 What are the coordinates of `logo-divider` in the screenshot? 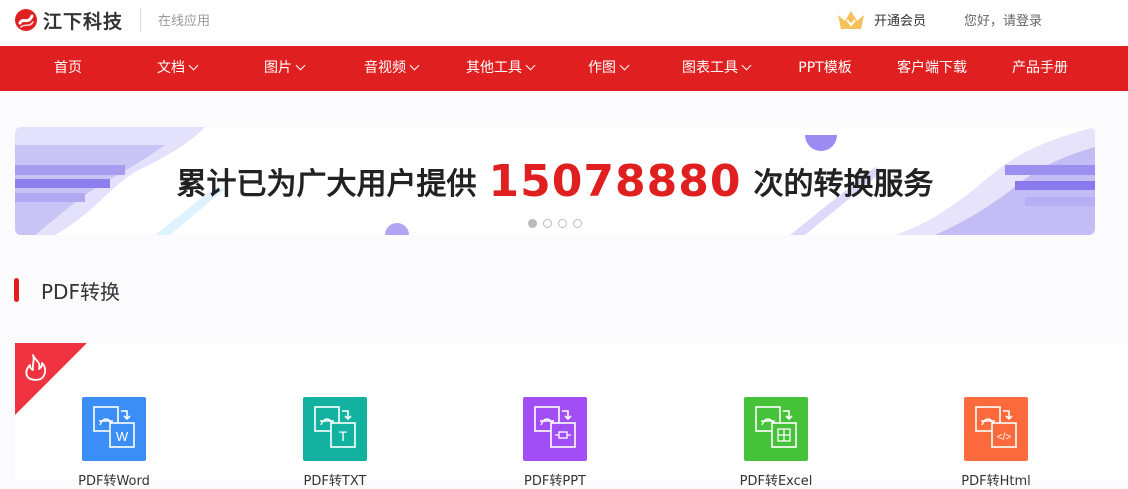 It's located at (140, 20).